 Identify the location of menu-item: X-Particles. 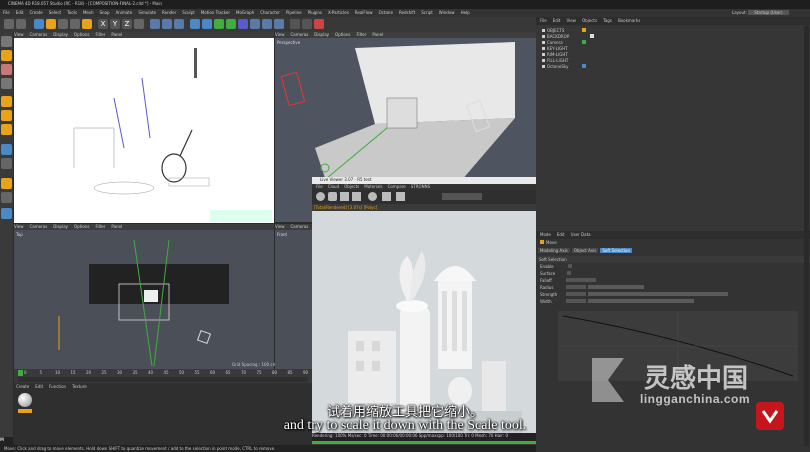
(338, 12).